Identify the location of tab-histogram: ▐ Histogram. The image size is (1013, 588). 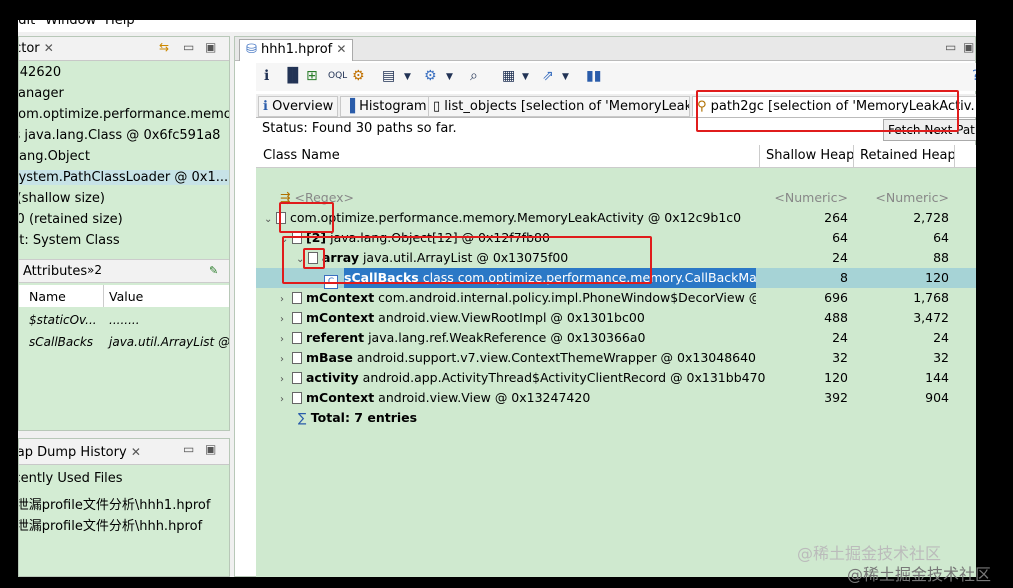
(386, 106).